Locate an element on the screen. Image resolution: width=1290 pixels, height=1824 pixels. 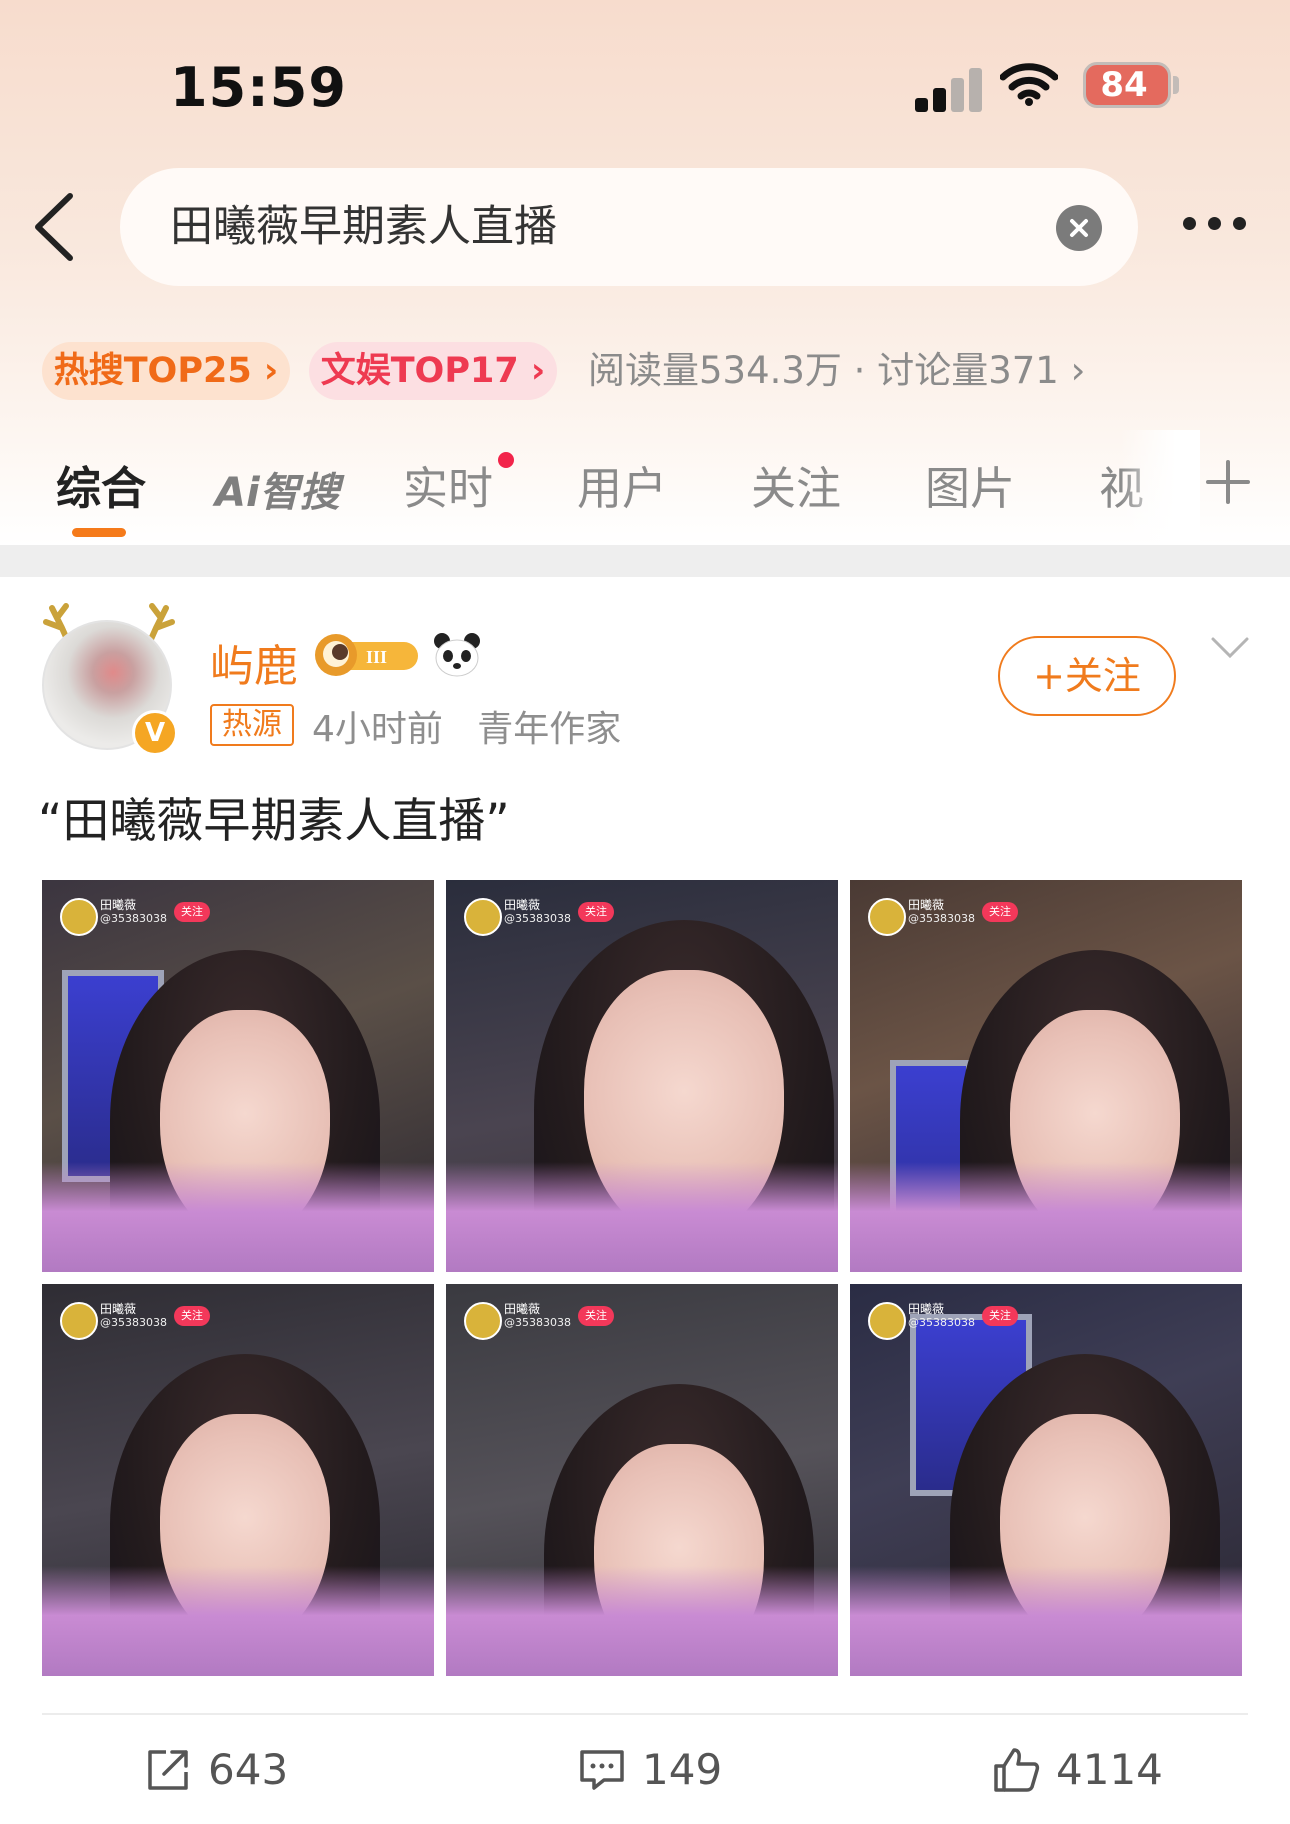
battery-icon: 84 is located at coordinates (1127, 85).